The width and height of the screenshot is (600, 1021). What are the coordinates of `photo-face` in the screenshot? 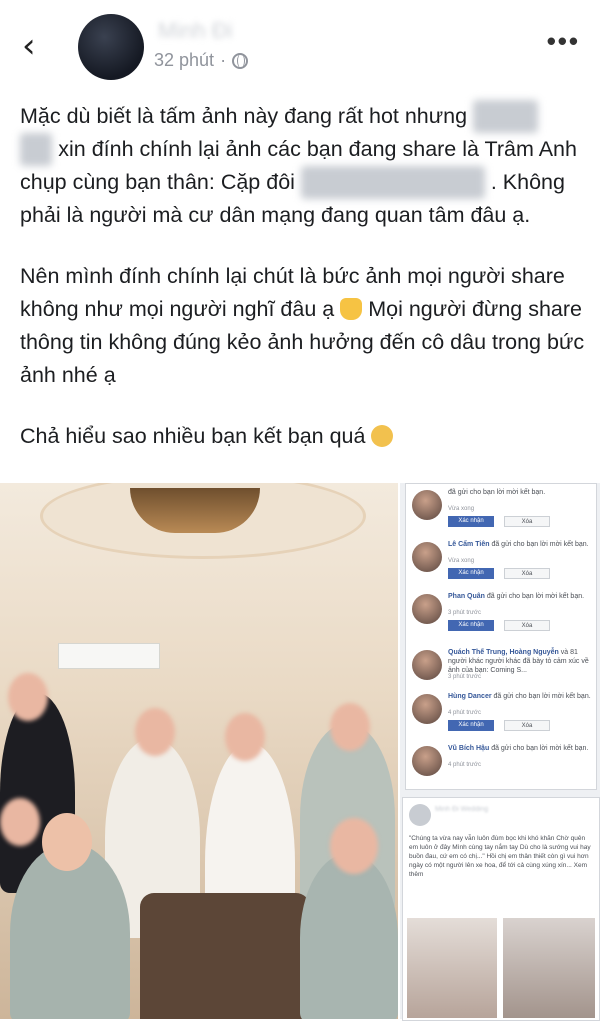 It's located at (67, 842).